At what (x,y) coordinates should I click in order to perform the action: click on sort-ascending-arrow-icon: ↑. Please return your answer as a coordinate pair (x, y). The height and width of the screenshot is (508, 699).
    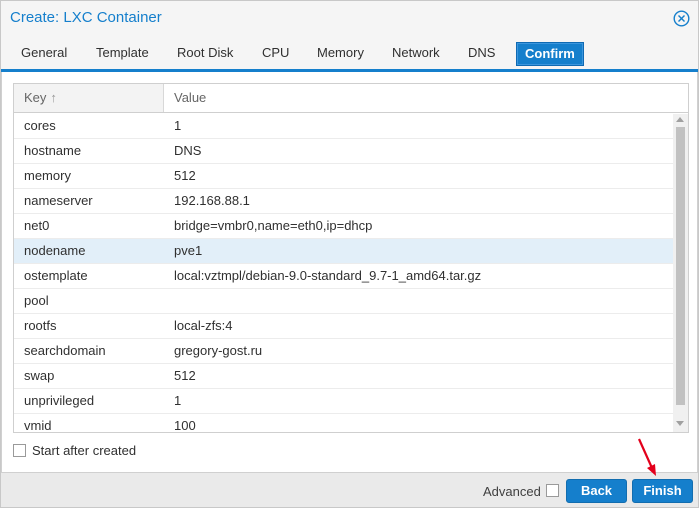
    Looking at the image, I should click on (53, 97).